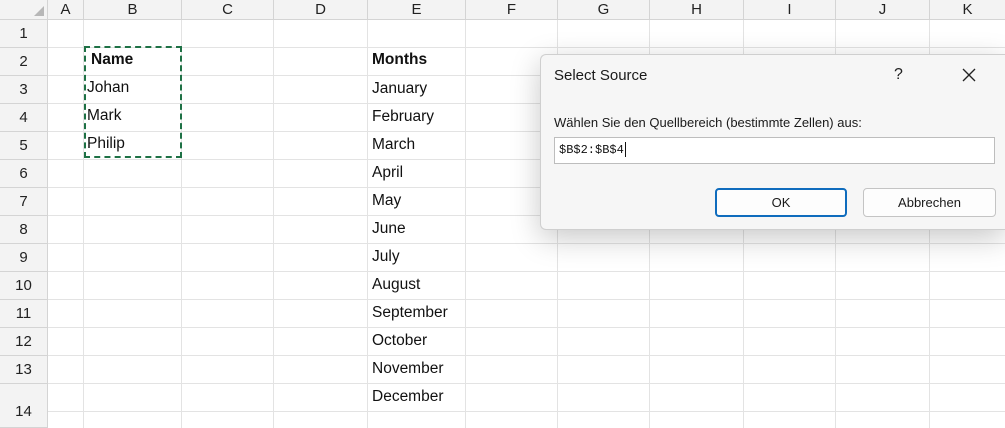 The width and height of the screenshot is (1005, 428). Describe the element at coordinates (403, 117) in the screenshot. I see `cell-e3: February` at that location.